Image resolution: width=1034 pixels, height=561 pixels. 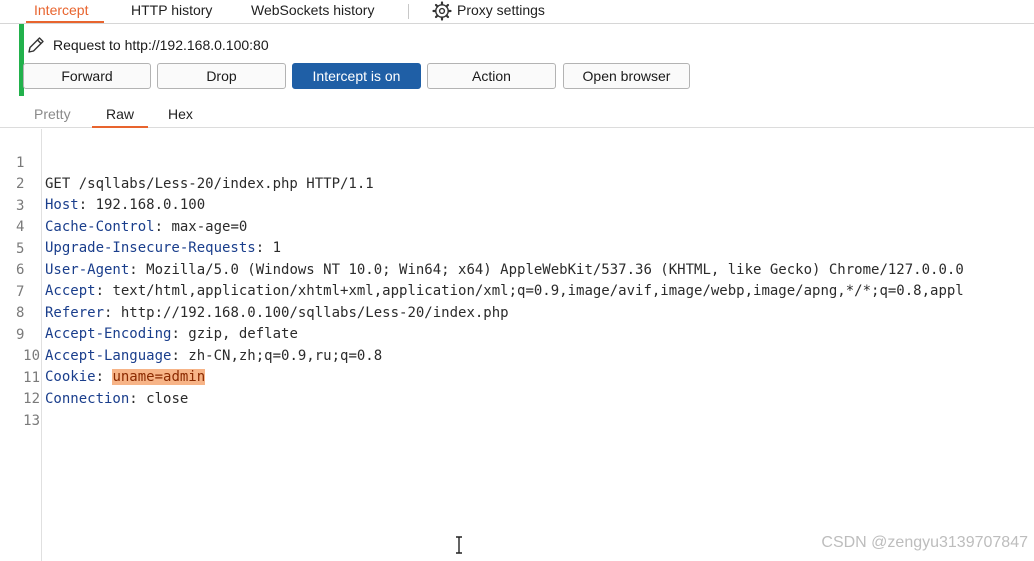 What do you see at coordinates (442, 11) in the screenshot?
I see `gear-icon` at bounding box center [442, 11].